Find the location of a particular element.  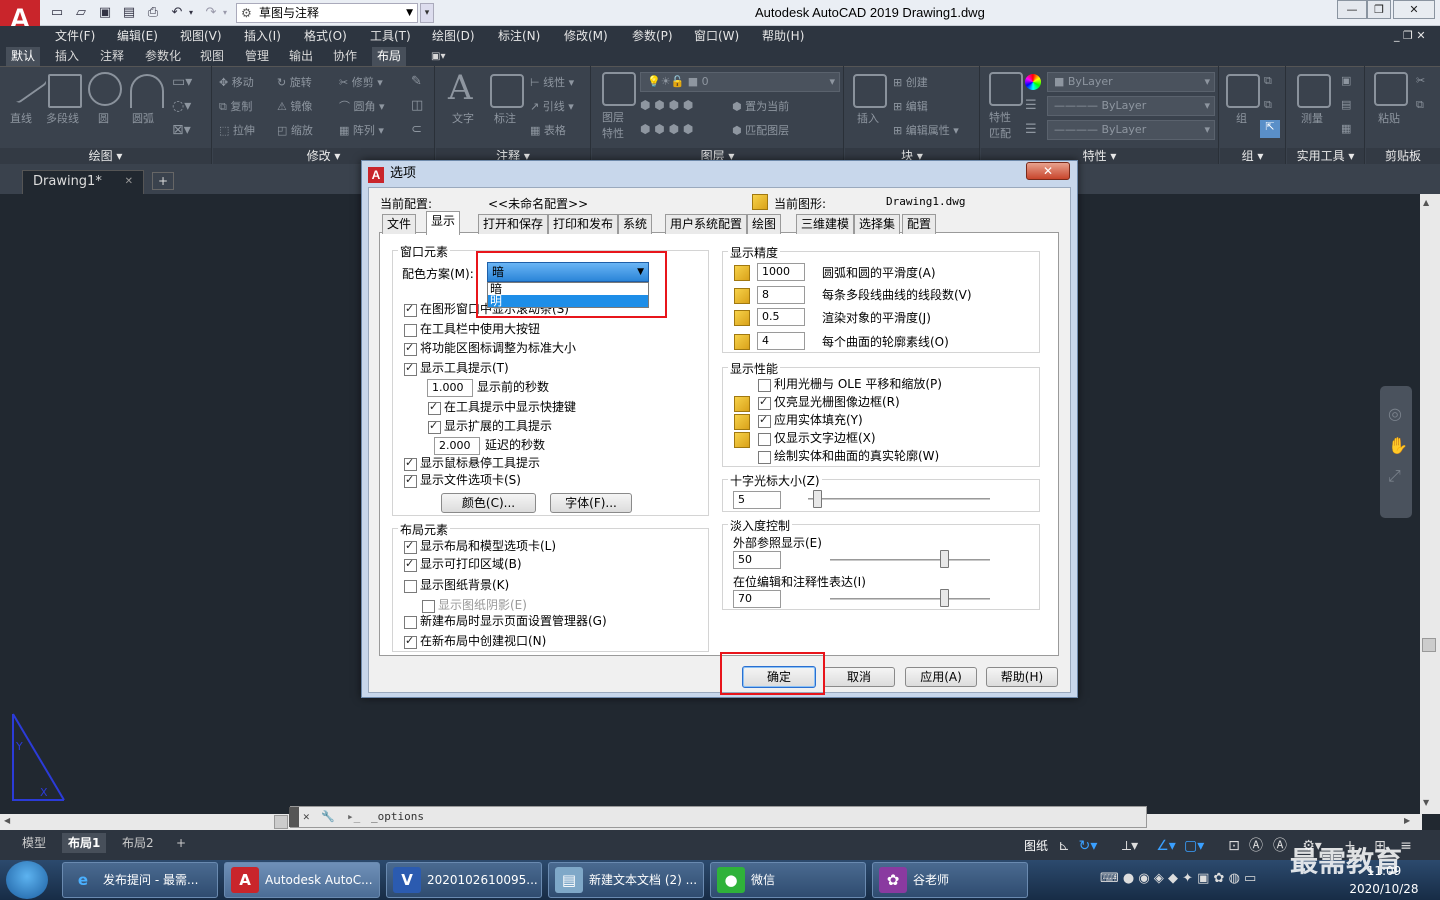

new-tab-button: + is located at coordinates (163, 181).